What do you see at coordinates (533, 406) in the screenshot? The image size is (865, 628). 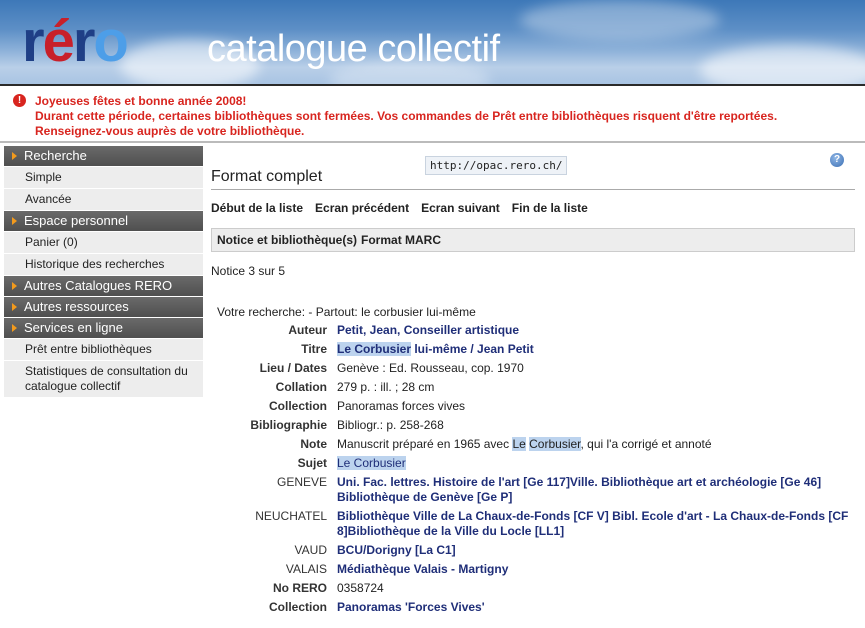 I see `record-row-collection: Collection Panoramas forces vives` at bounding box center [533, 406].